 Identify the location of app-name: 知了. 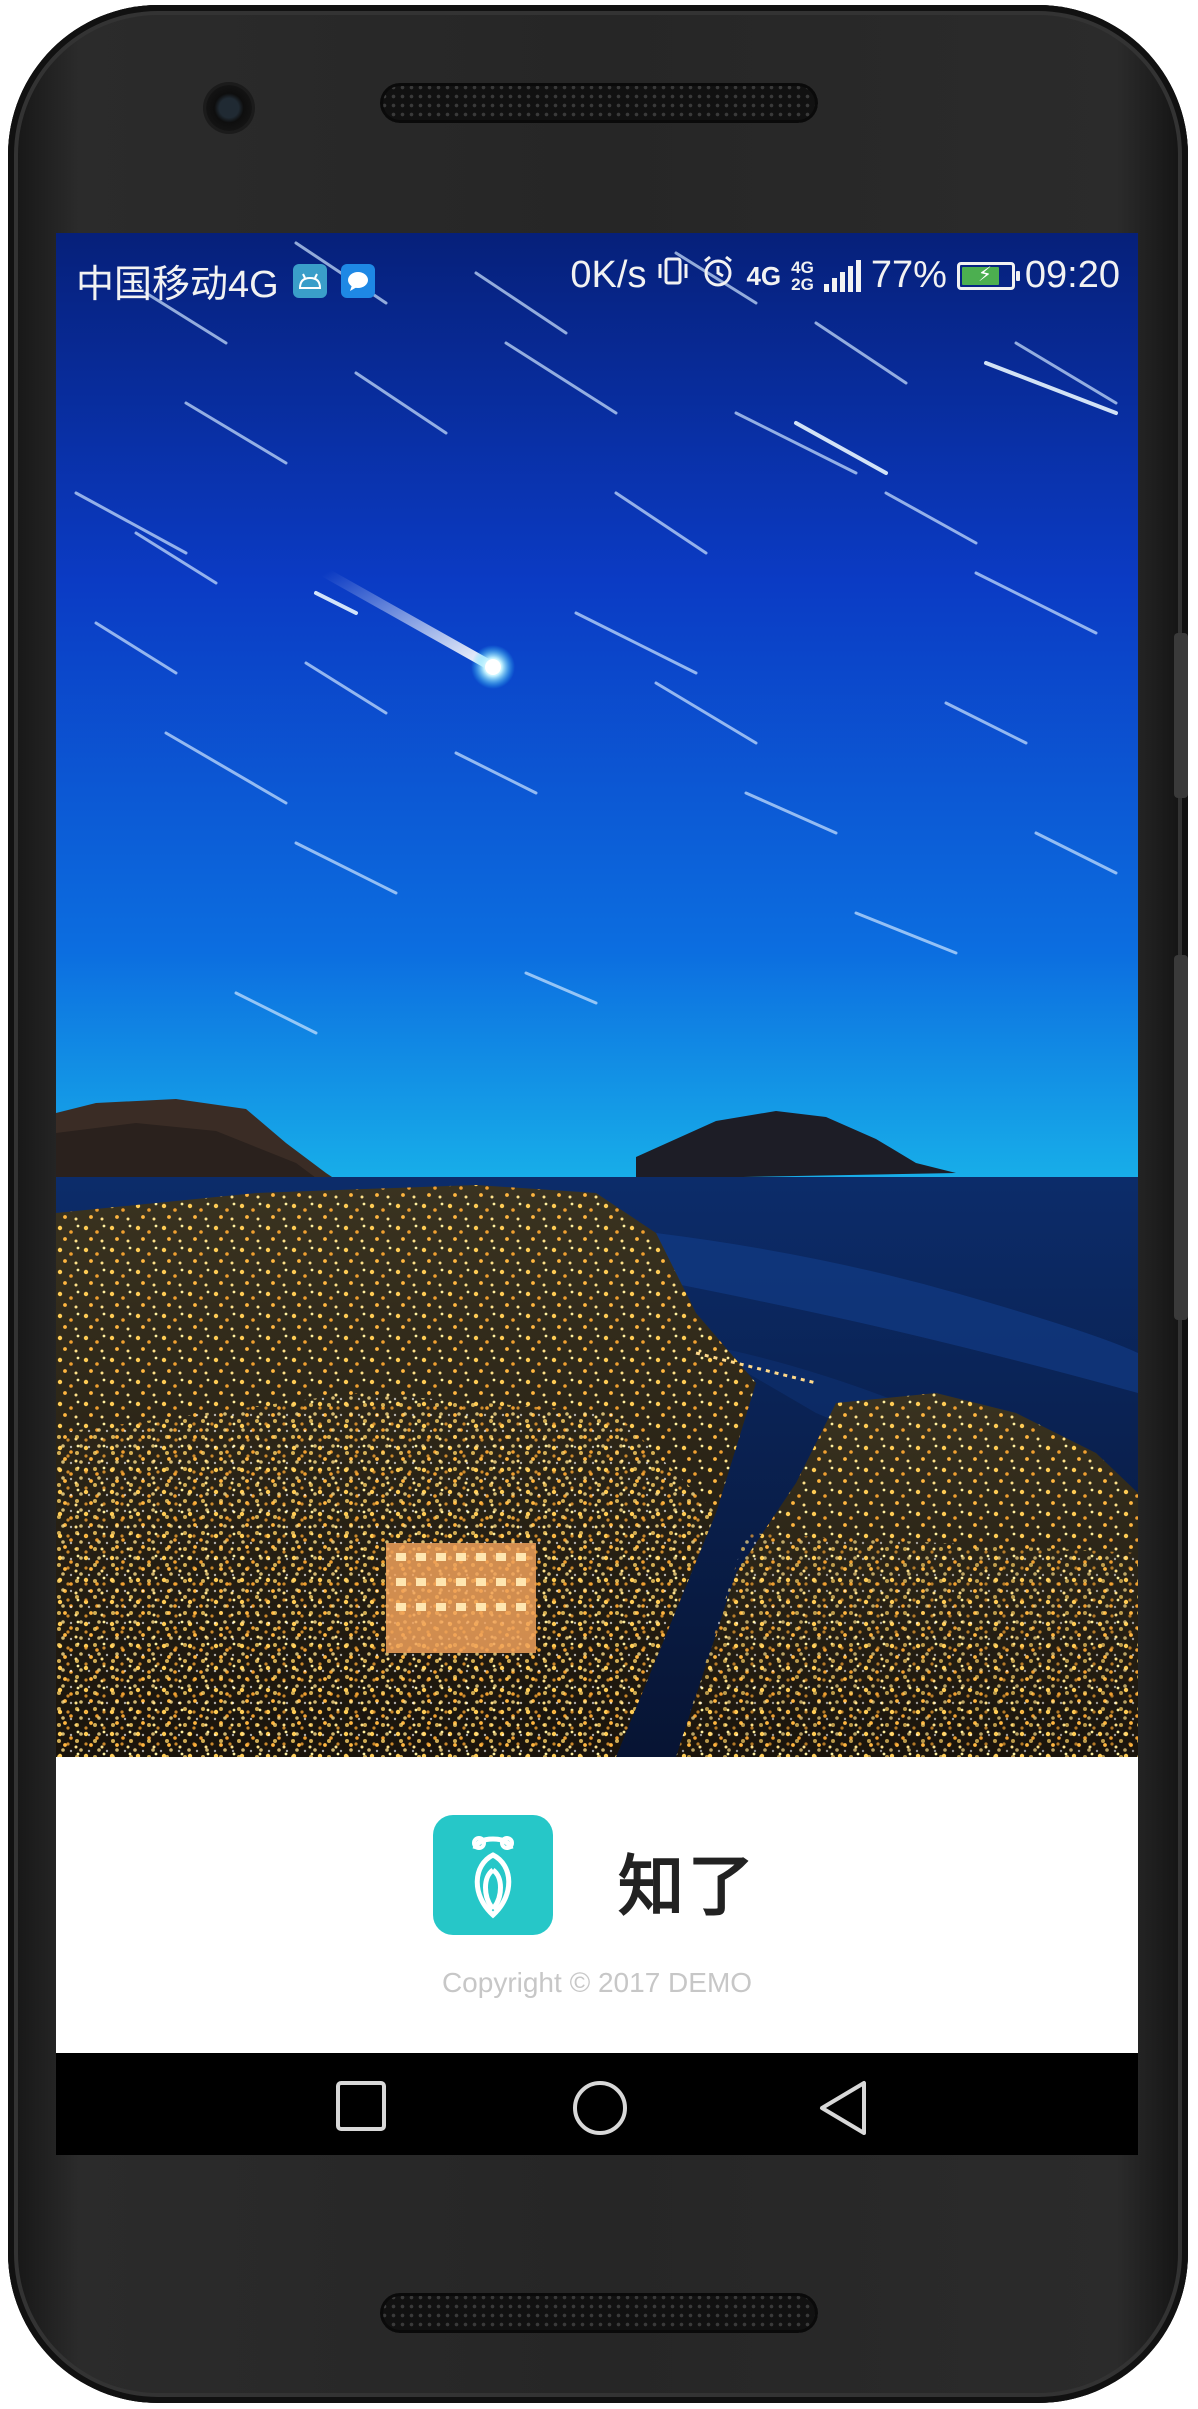
(688, 1886).